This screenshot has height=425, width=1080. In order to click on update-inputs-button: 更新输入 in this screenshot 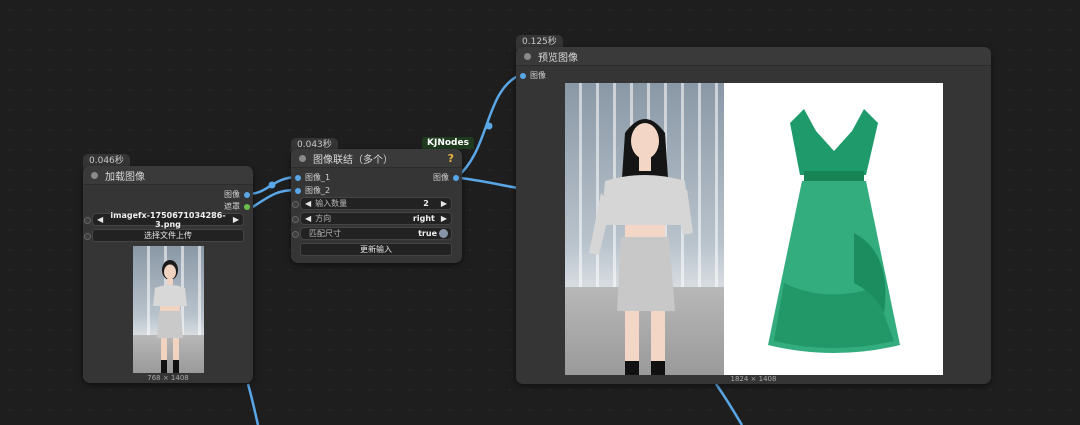, I will do `click(376, 249)`.